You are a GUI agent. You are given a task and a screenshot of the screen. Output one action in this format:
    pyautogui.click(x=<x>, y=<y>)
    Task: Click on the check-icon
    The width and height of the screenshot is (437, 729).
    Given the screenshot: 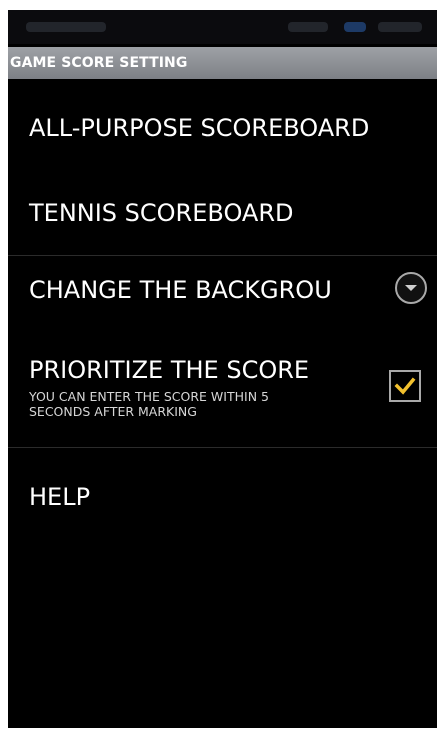 What is the action you would take?
    pyautogui.click(x=405, y=386)
    